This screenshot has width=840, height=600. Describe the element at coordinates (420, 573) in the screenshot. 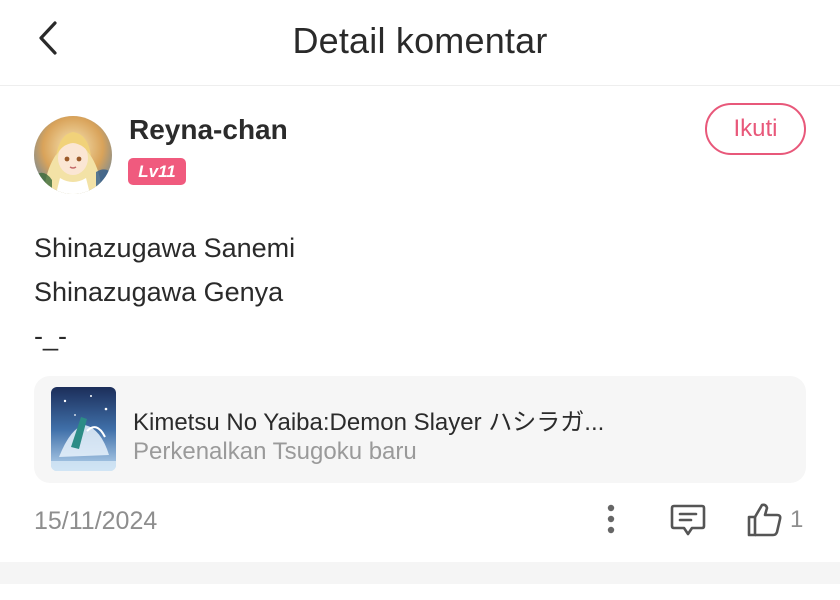

I see `section-divider` at that location.